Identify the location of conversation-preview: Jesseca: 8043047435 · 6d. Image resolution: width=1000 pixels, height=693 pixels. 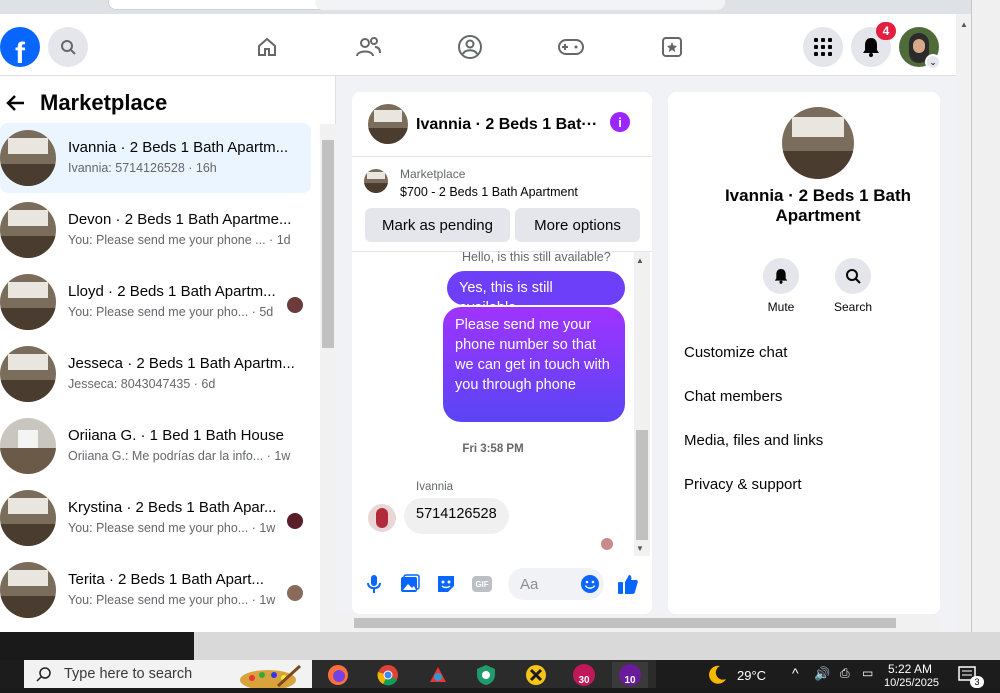
(142, 384).